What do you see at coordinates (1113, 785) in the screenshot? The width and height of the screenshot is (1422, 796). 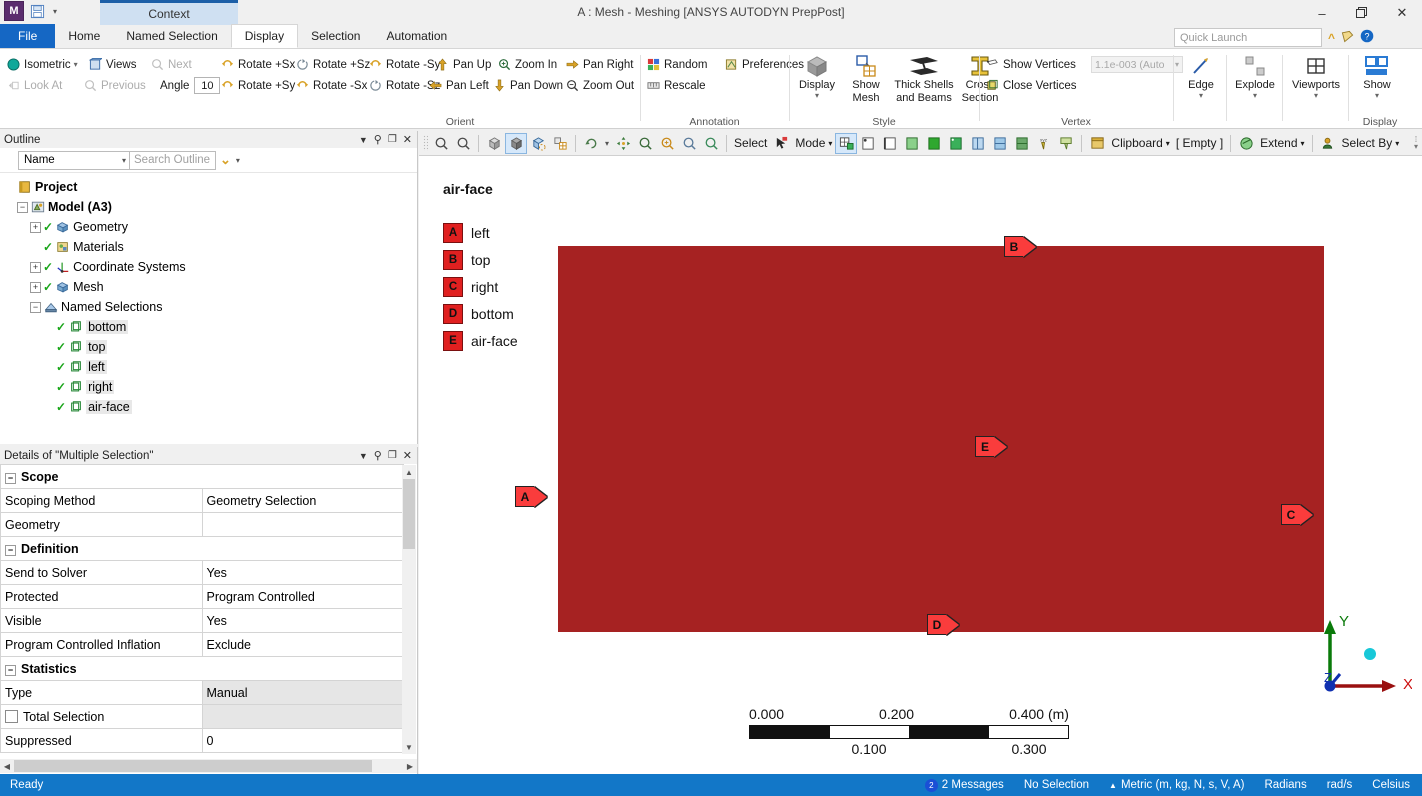 I see `units-expand-icon: ▲` at bounding box center [1113, 785].